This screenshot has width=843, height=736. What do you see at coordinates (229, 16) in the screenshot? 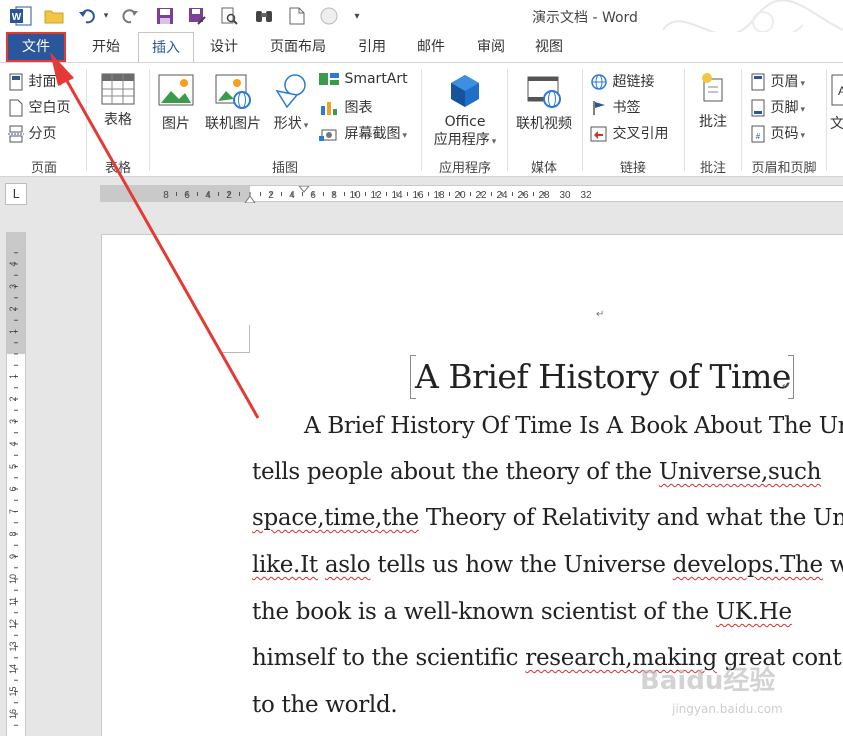
I see `print-preview-icon` at bounding box center [229, 16].